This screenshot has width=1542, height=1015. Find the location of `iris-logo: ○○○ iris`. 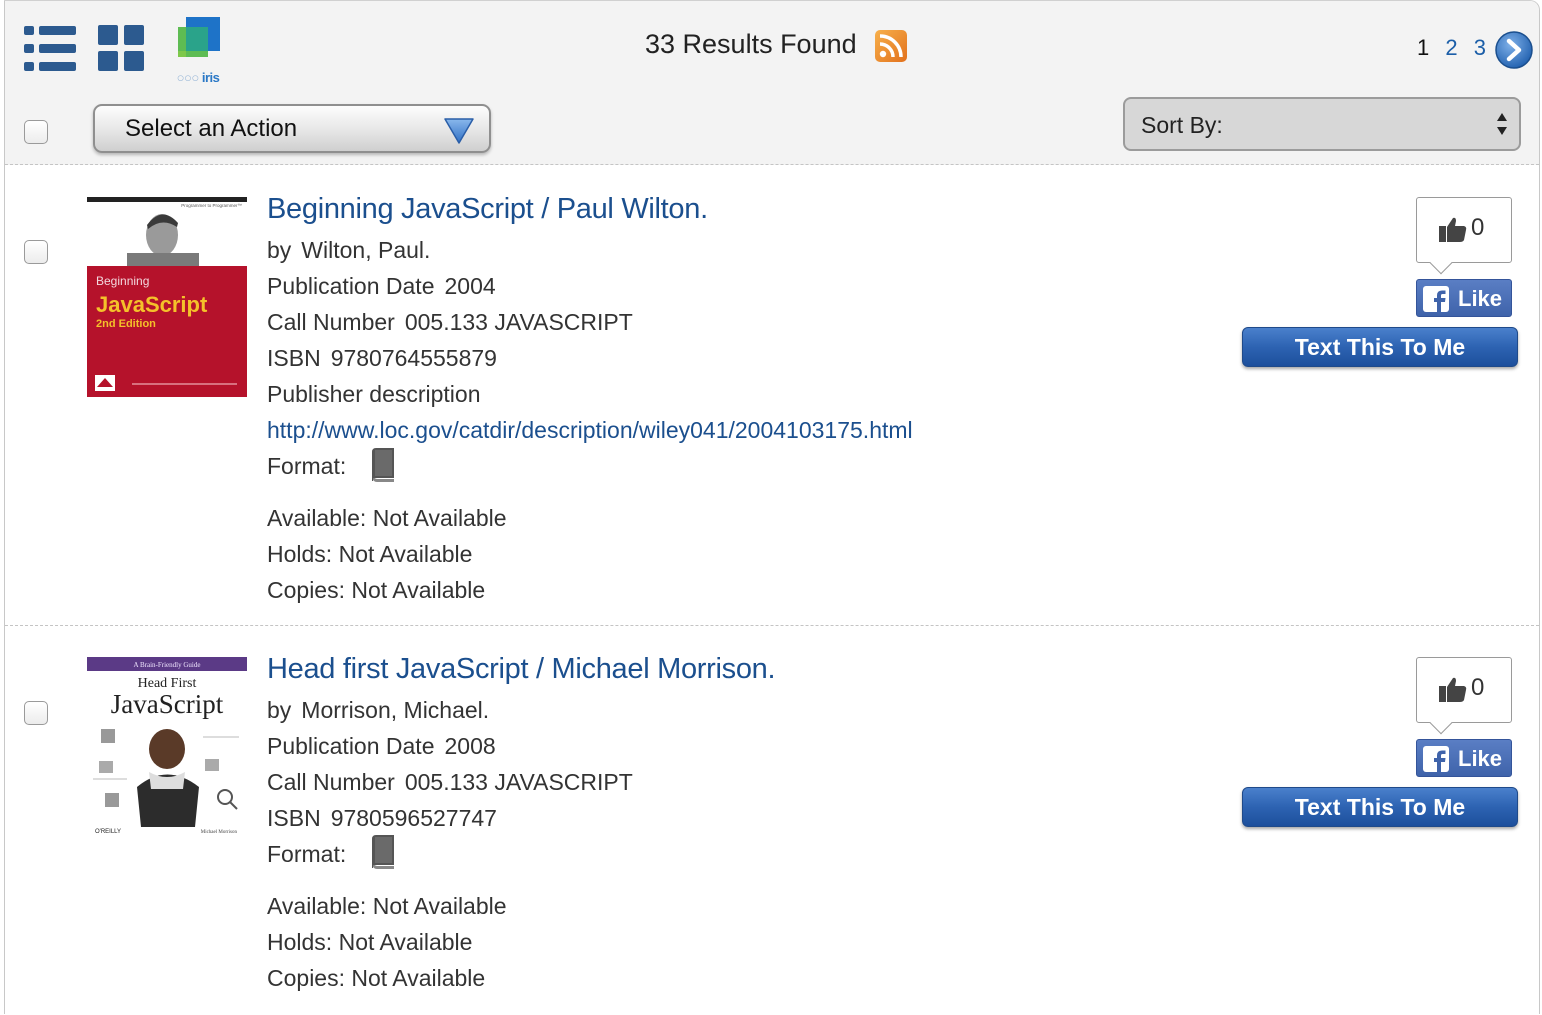

iris-logo: ○○○ iris is located at coordinates (198, 50).